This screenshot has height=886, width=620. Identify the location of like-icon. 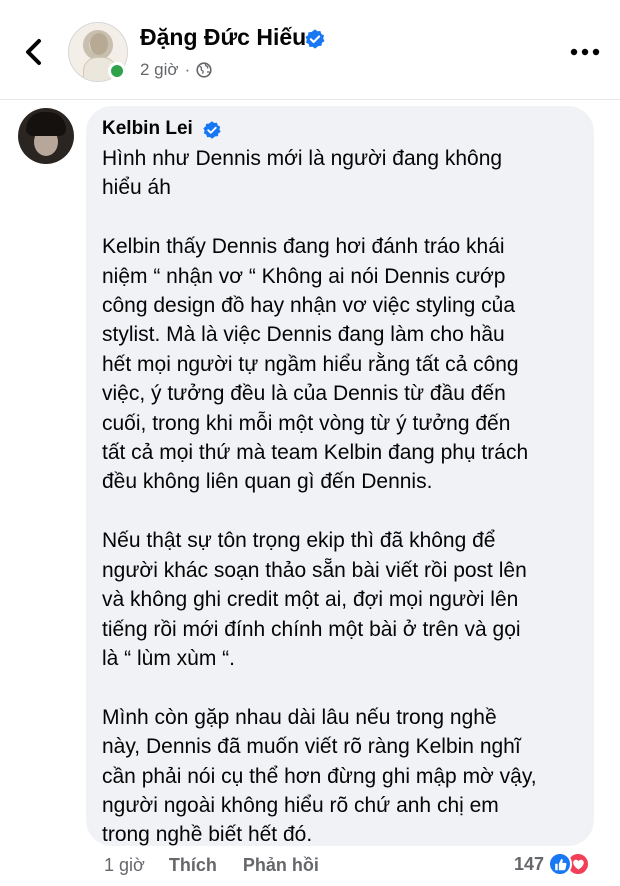
(560, 864).